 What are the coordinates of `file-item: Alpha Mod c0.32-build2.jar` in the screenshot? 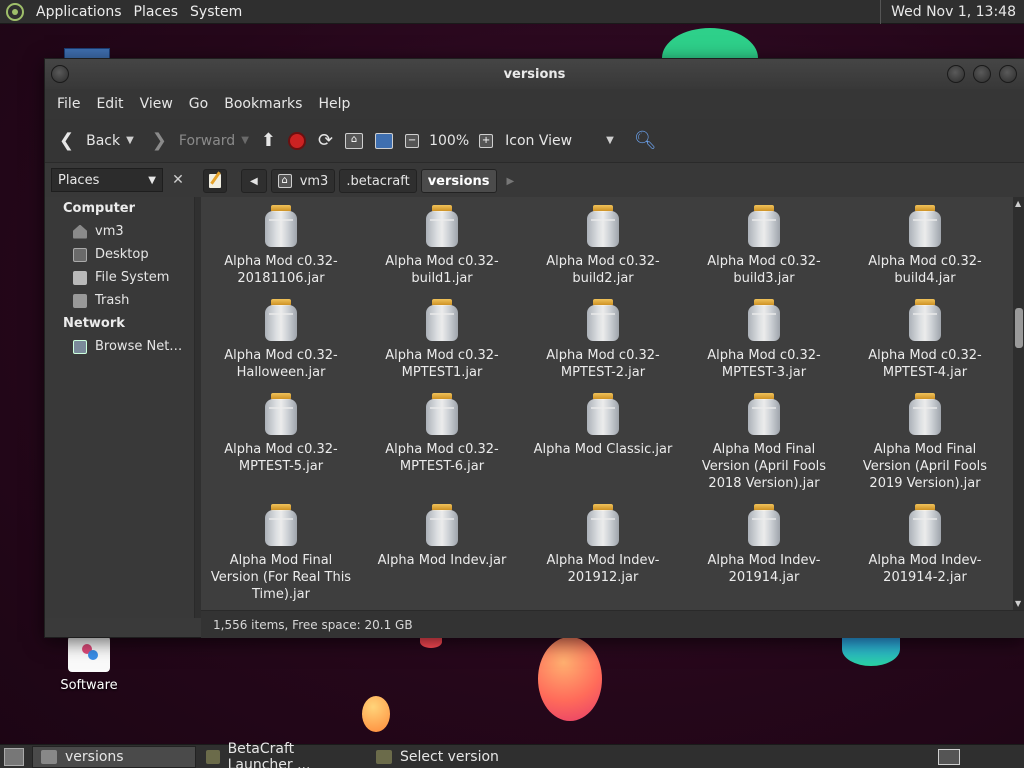 It's located at (603, 242).